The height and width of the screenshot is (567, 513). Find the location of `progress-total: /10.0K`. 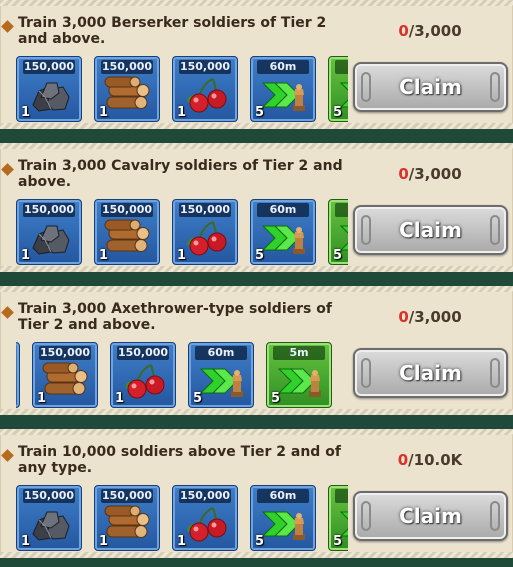

progress-total: /10.0K is located at coordinates (435, 460).